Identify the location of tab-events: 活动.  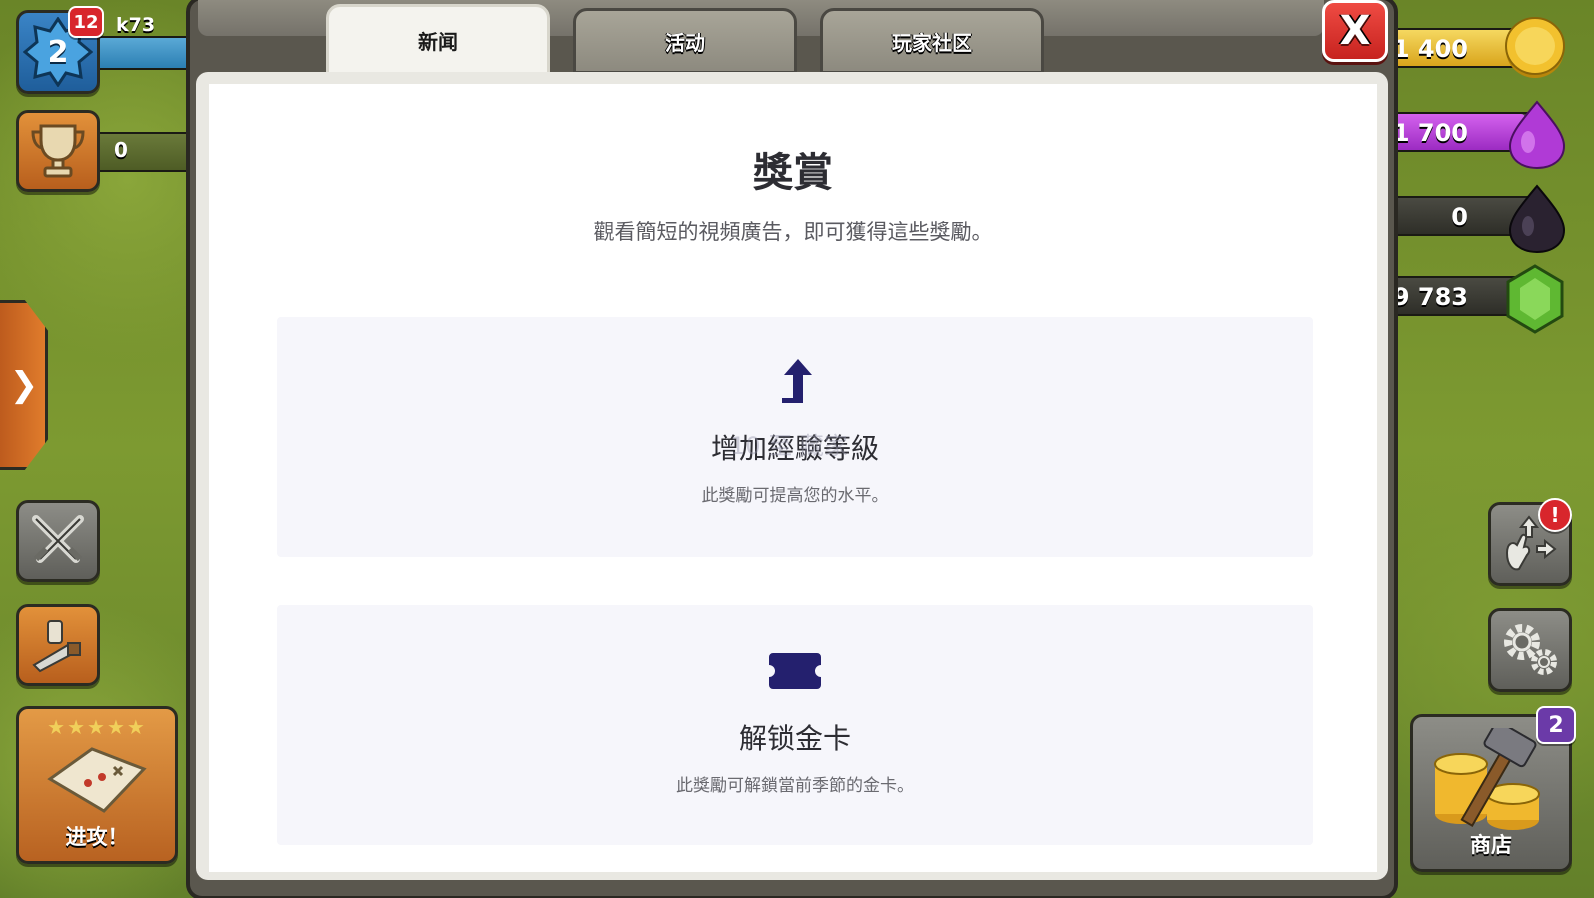
(685, 41).